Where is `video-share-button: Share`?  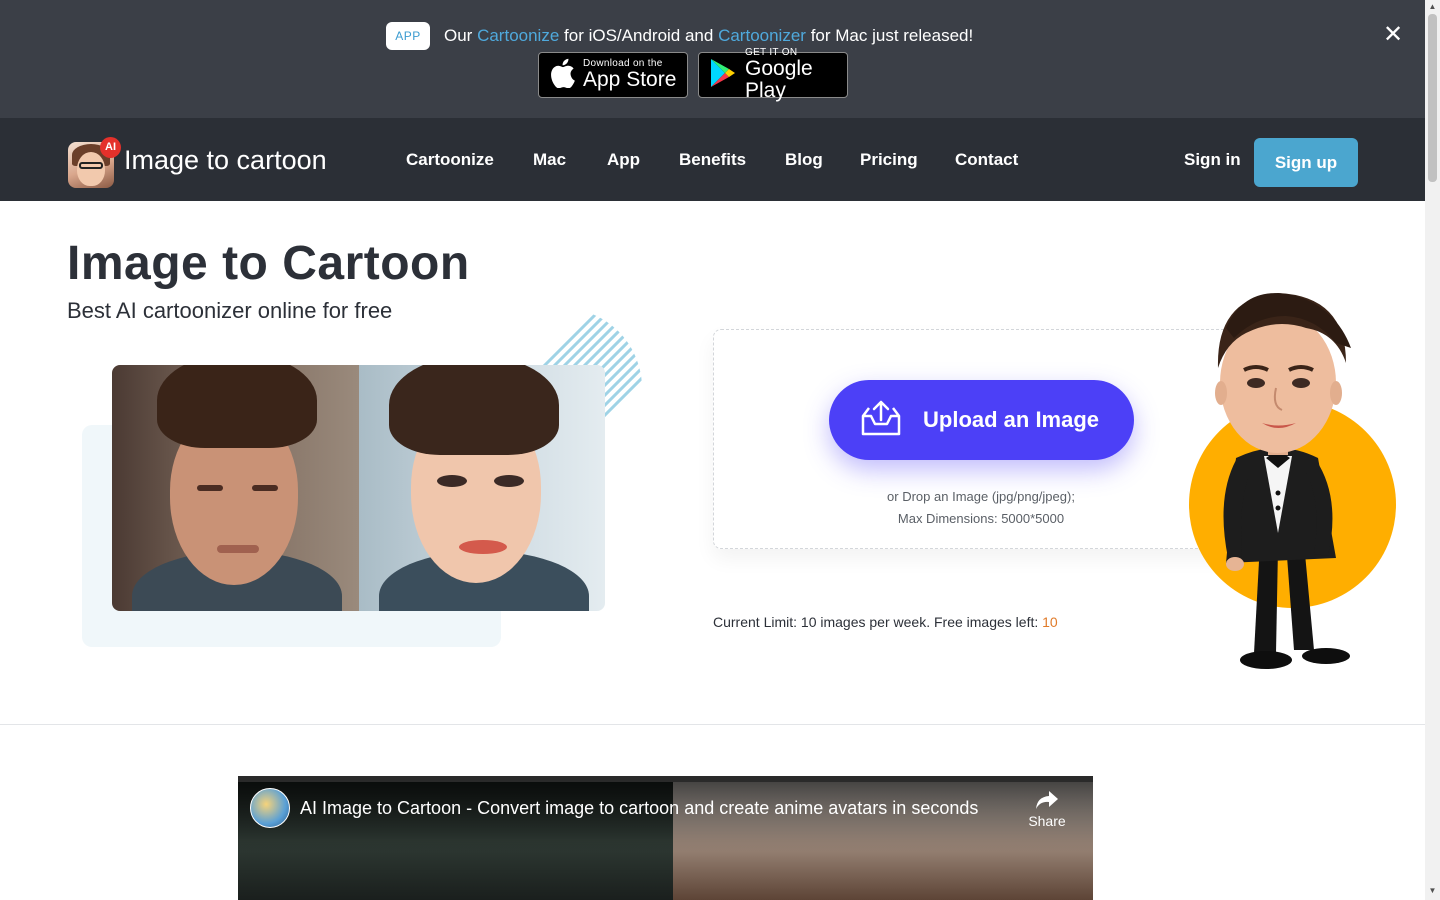
video-share-button: Share is located at coordinates (1047, 809).